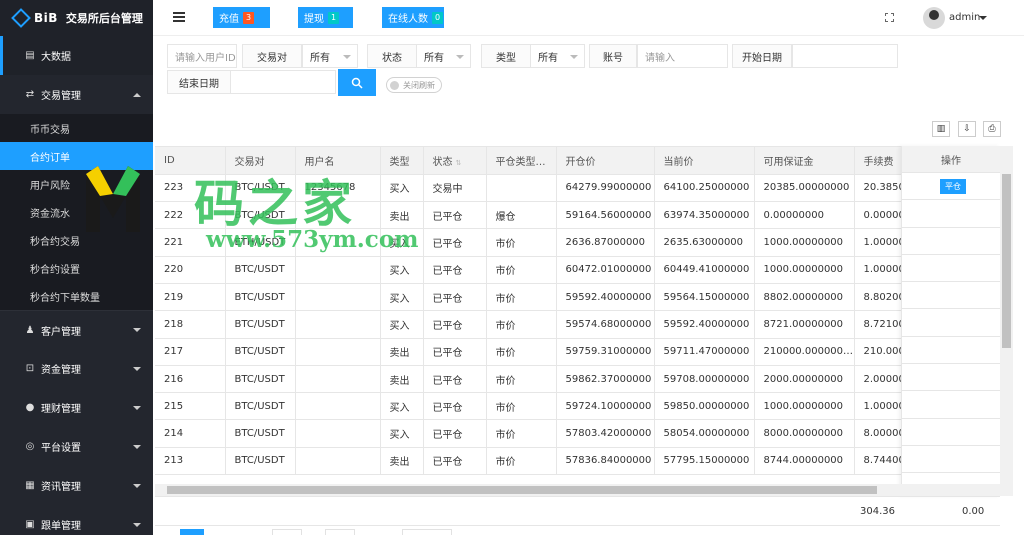  What do you see at coordinates (964, 17) in the screenshot?
I see `admin-username: admin` at bounding box center [964, 17].